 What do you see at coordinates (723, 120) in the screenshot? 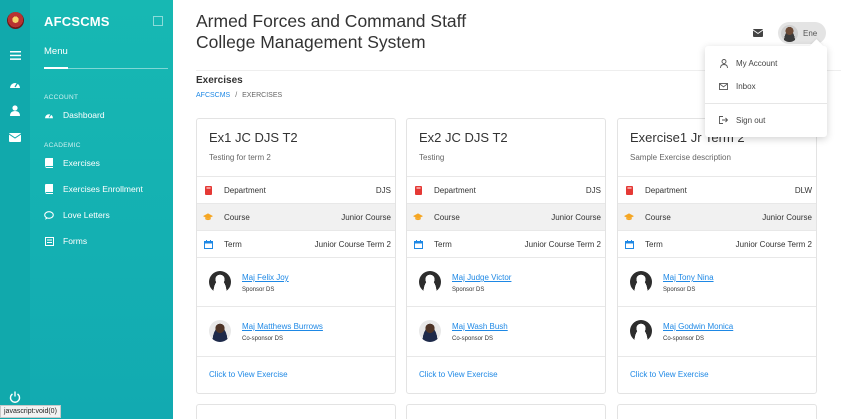
I see `sign-out-icon` at bounding box center [723, 120].